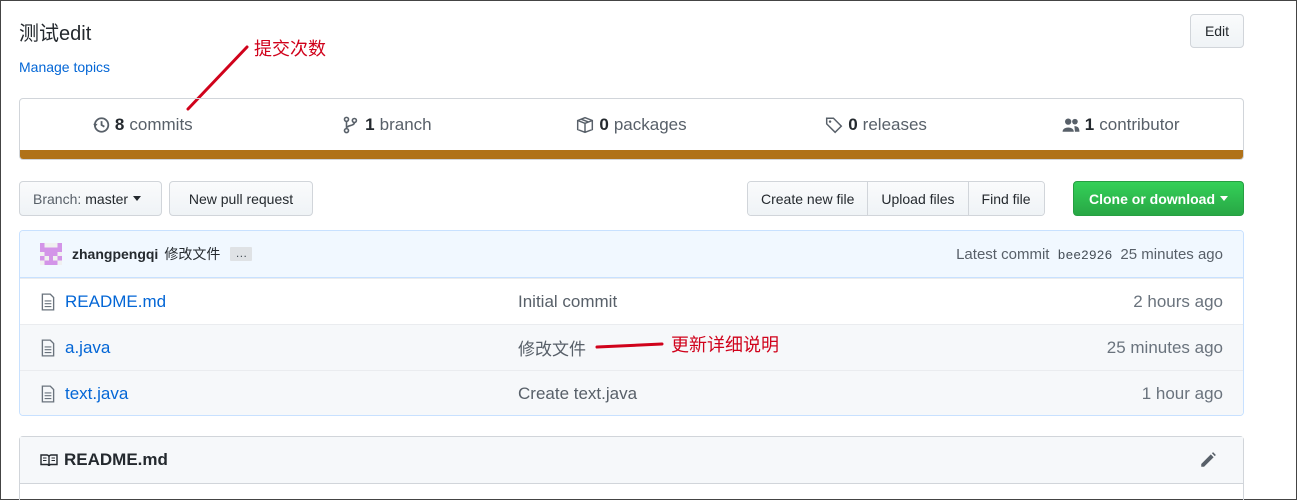 This screenshot has width=1297, height=500. Describe the element at coordinates (350, 125) in the screenshot. I see `branch-icon` at that location.